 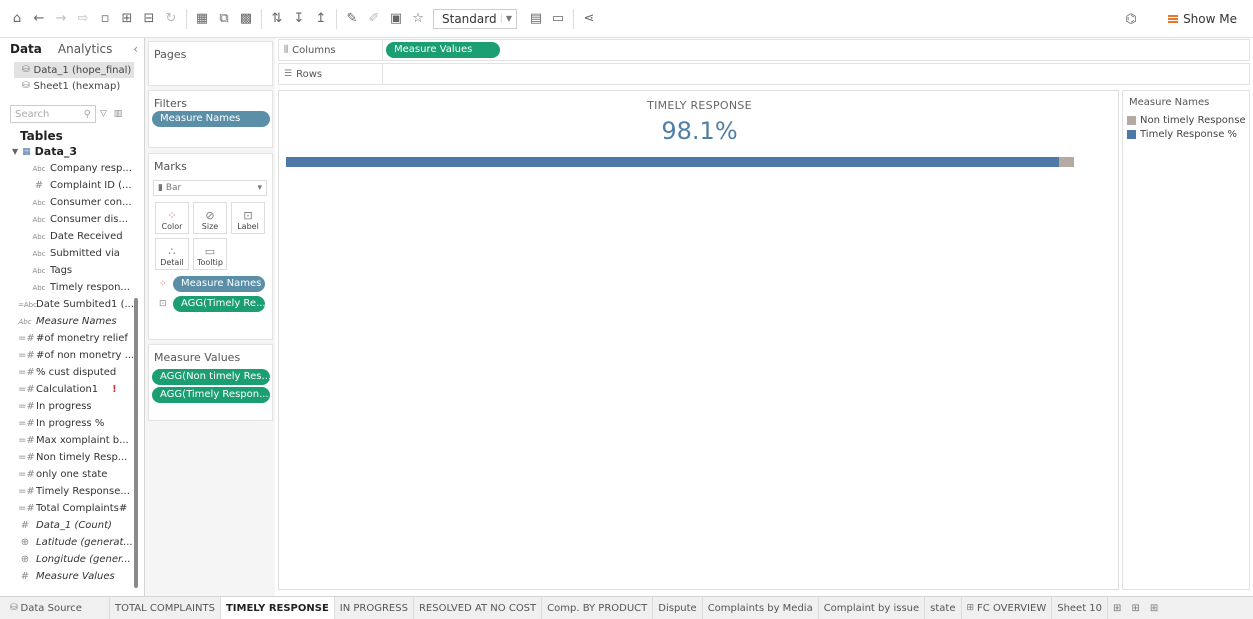 I want to click on new-worksheet-icon: ⊞, so click(x=1117, y=608).